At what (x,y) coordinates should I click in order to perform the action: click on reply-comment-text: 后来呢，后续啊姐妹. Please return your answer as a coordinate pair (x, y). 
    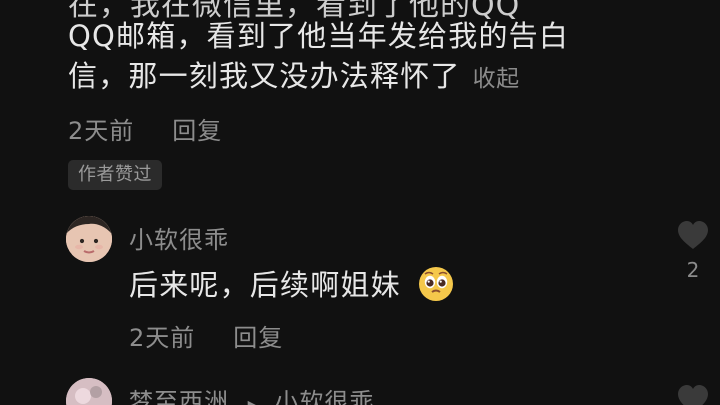
    Looking at the image, I should click on (292, 283).